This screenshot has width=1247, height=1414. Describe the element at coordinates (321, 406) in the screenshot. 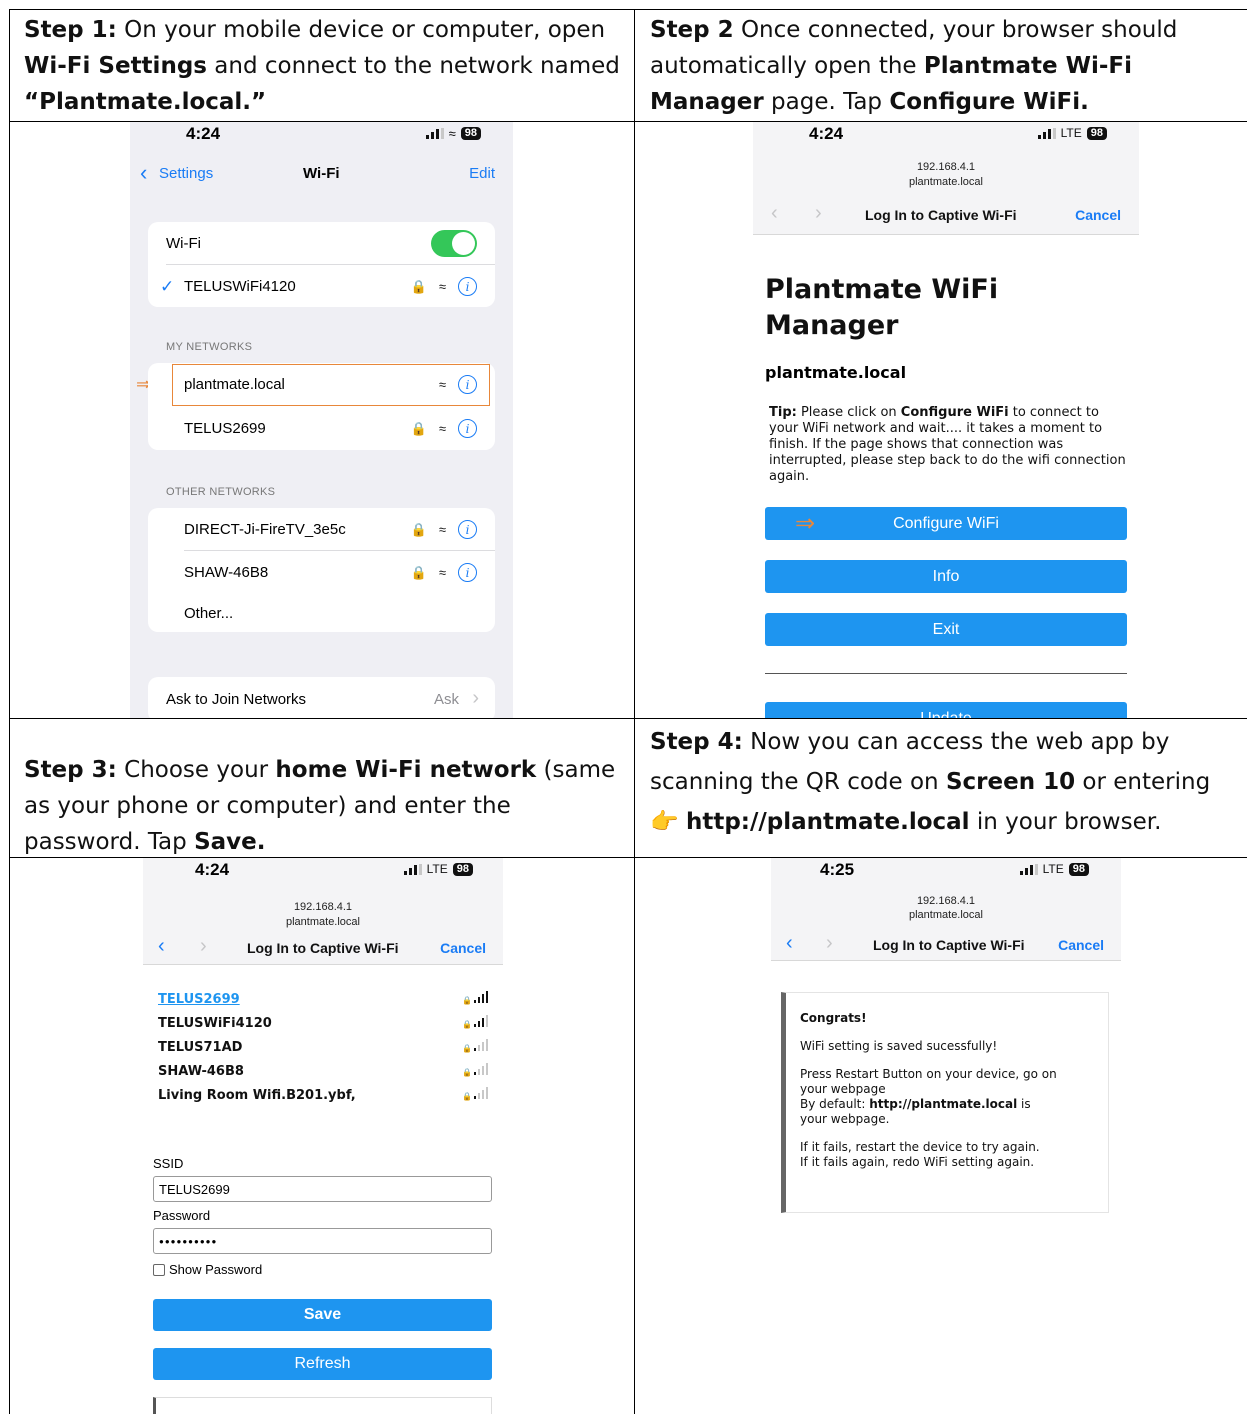

I see `my-networks-card: plantmate.local ≈ i TELUS2699 🔒 ≈ i` at that location.